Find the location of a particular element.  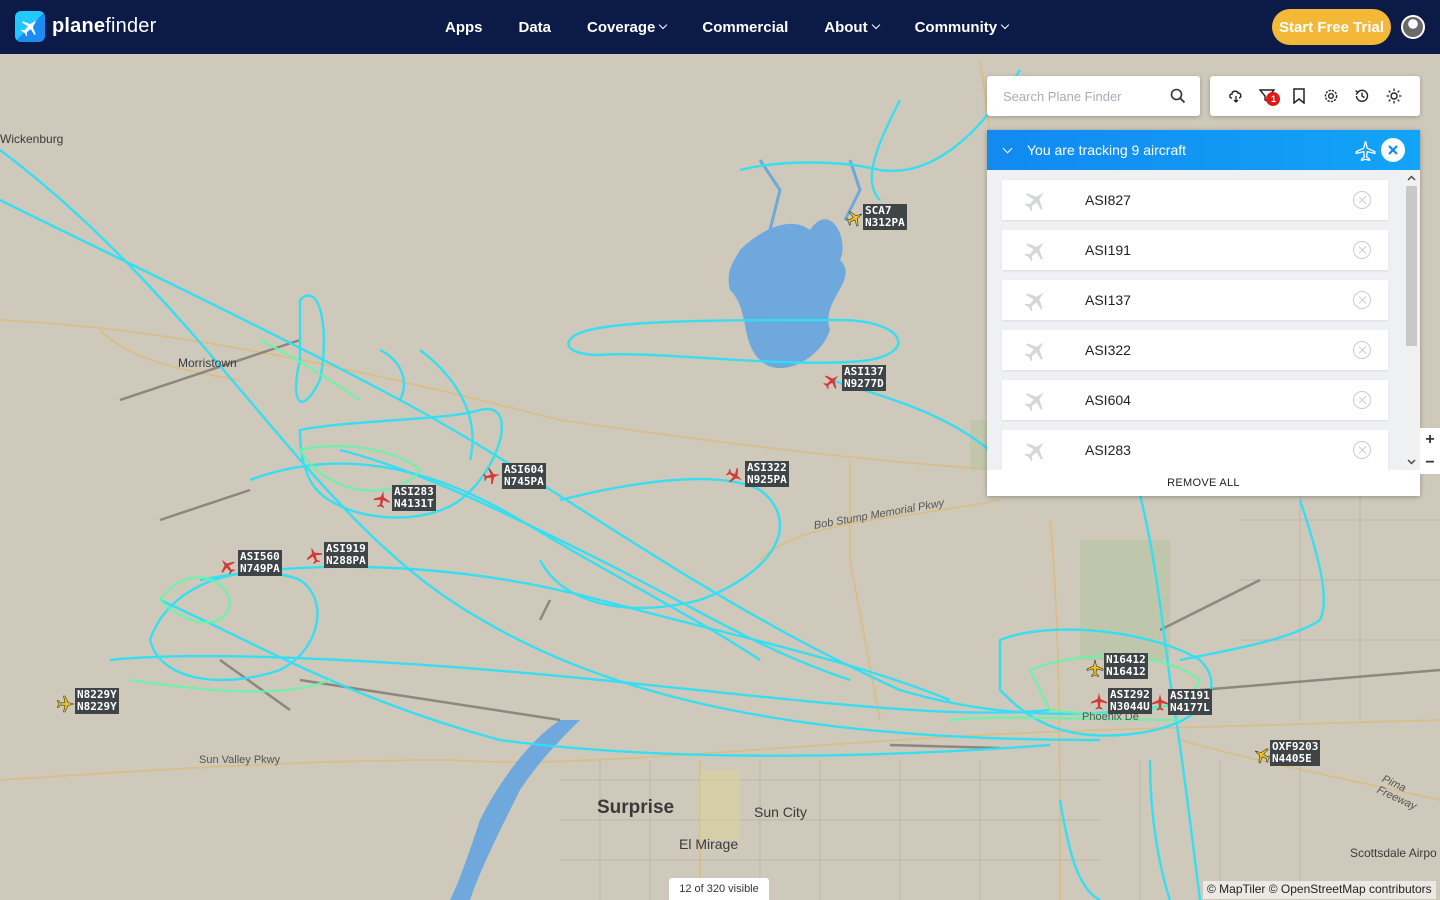

nav-coverage: Coverage is located at coordinates (627, 27).